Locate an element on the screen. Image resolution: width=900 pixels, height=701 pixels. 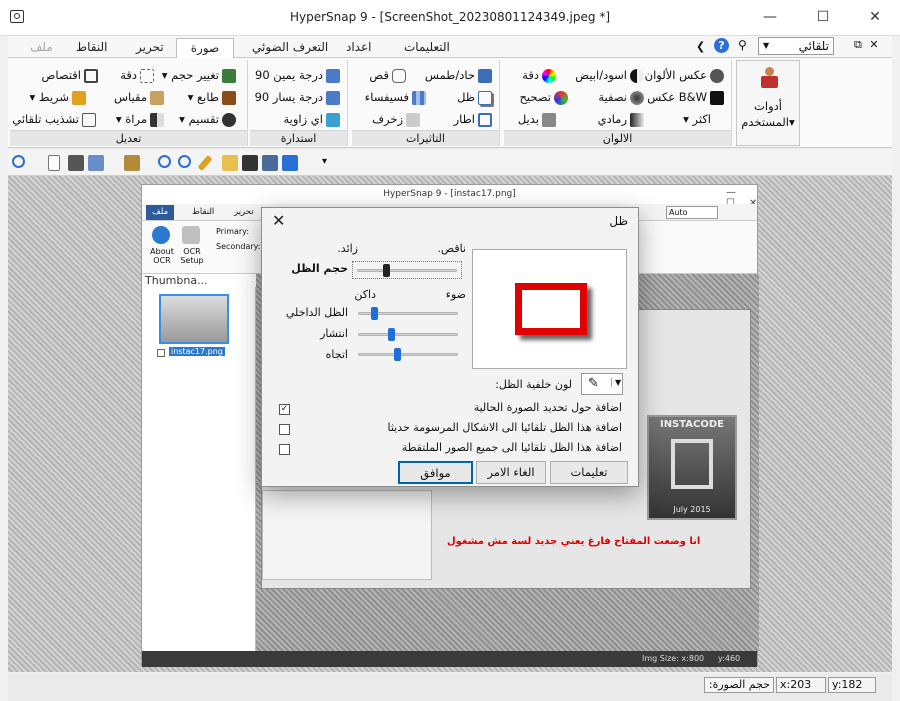
checkbox-all-captures is located at coordinates (284, 449).